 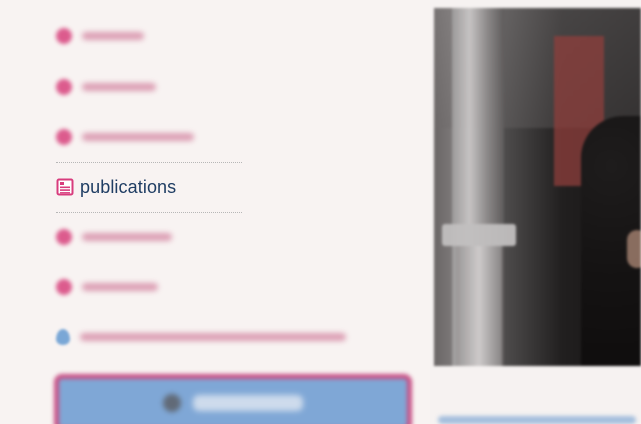 I want to click on document-icon, so click(x=64, y=237).